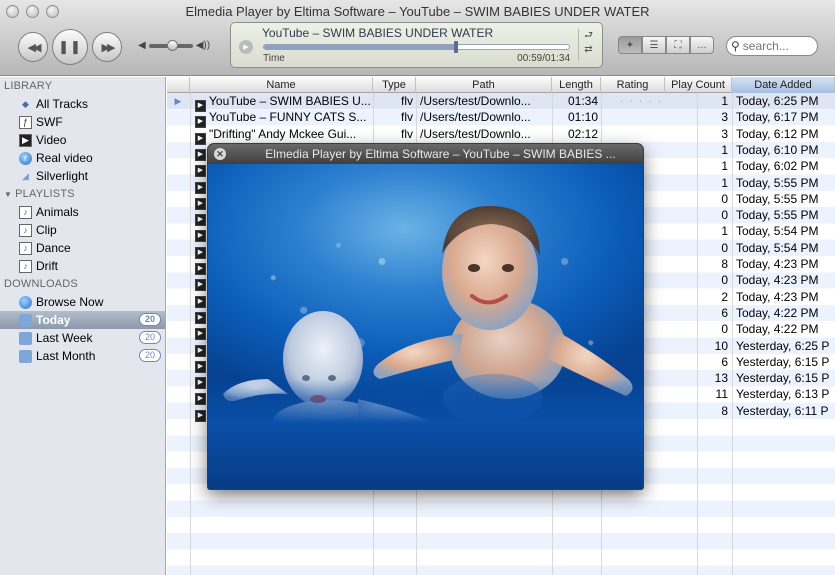  Describe the element at coordinates (783, 85) in the screenshot. I see `column-header-date-added: Date Added` at that location.